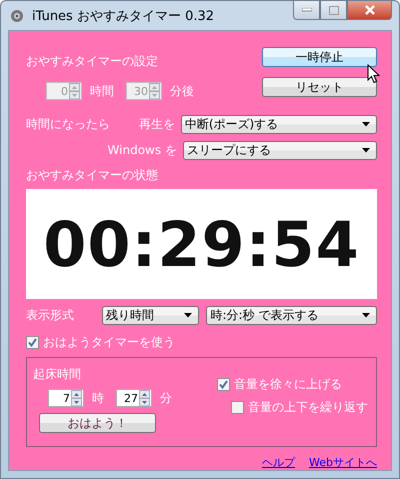 This screenshot has height=479, width=400. Describe the element at coordinates (68, 123) in the screenshot. I see `section-label: 時間になったら` at that location.